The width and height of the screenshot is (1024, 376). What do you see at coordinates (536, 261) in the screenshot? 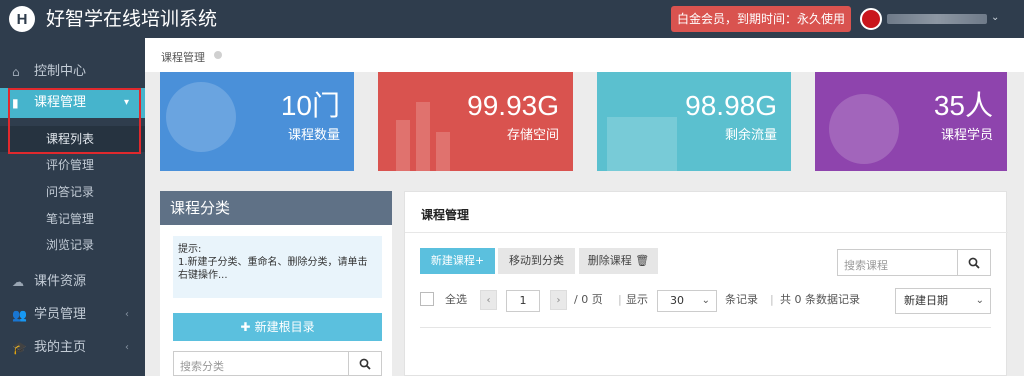
I see `move-to-category-button: 移动到分类` at bounding box center [536, 261].